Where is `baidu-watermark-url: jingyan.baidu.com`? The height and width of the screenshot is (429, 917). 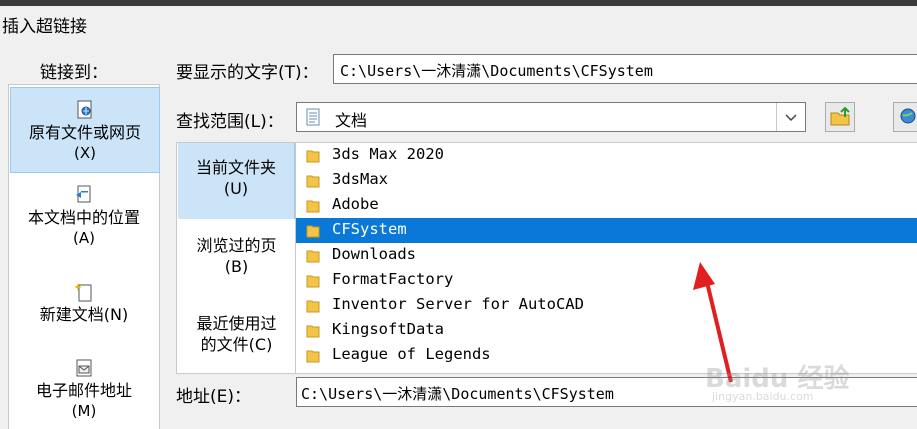 baidu-watermark-url: jingyan.baidu.com is located at coordinates (763, 396).